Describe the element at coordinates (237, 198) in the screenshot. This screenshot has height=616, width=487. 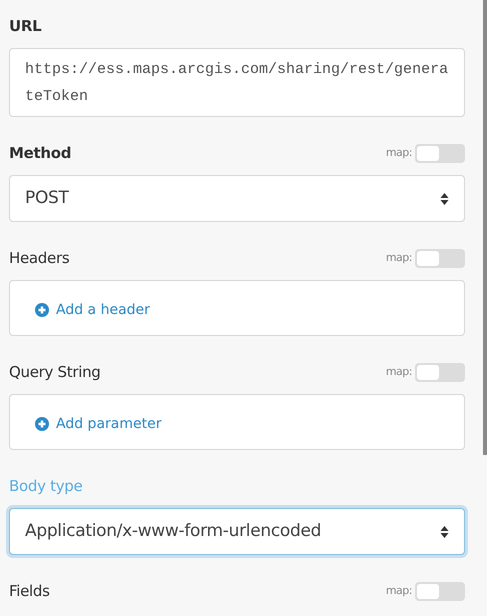
I see `select-field: POST` at that location.